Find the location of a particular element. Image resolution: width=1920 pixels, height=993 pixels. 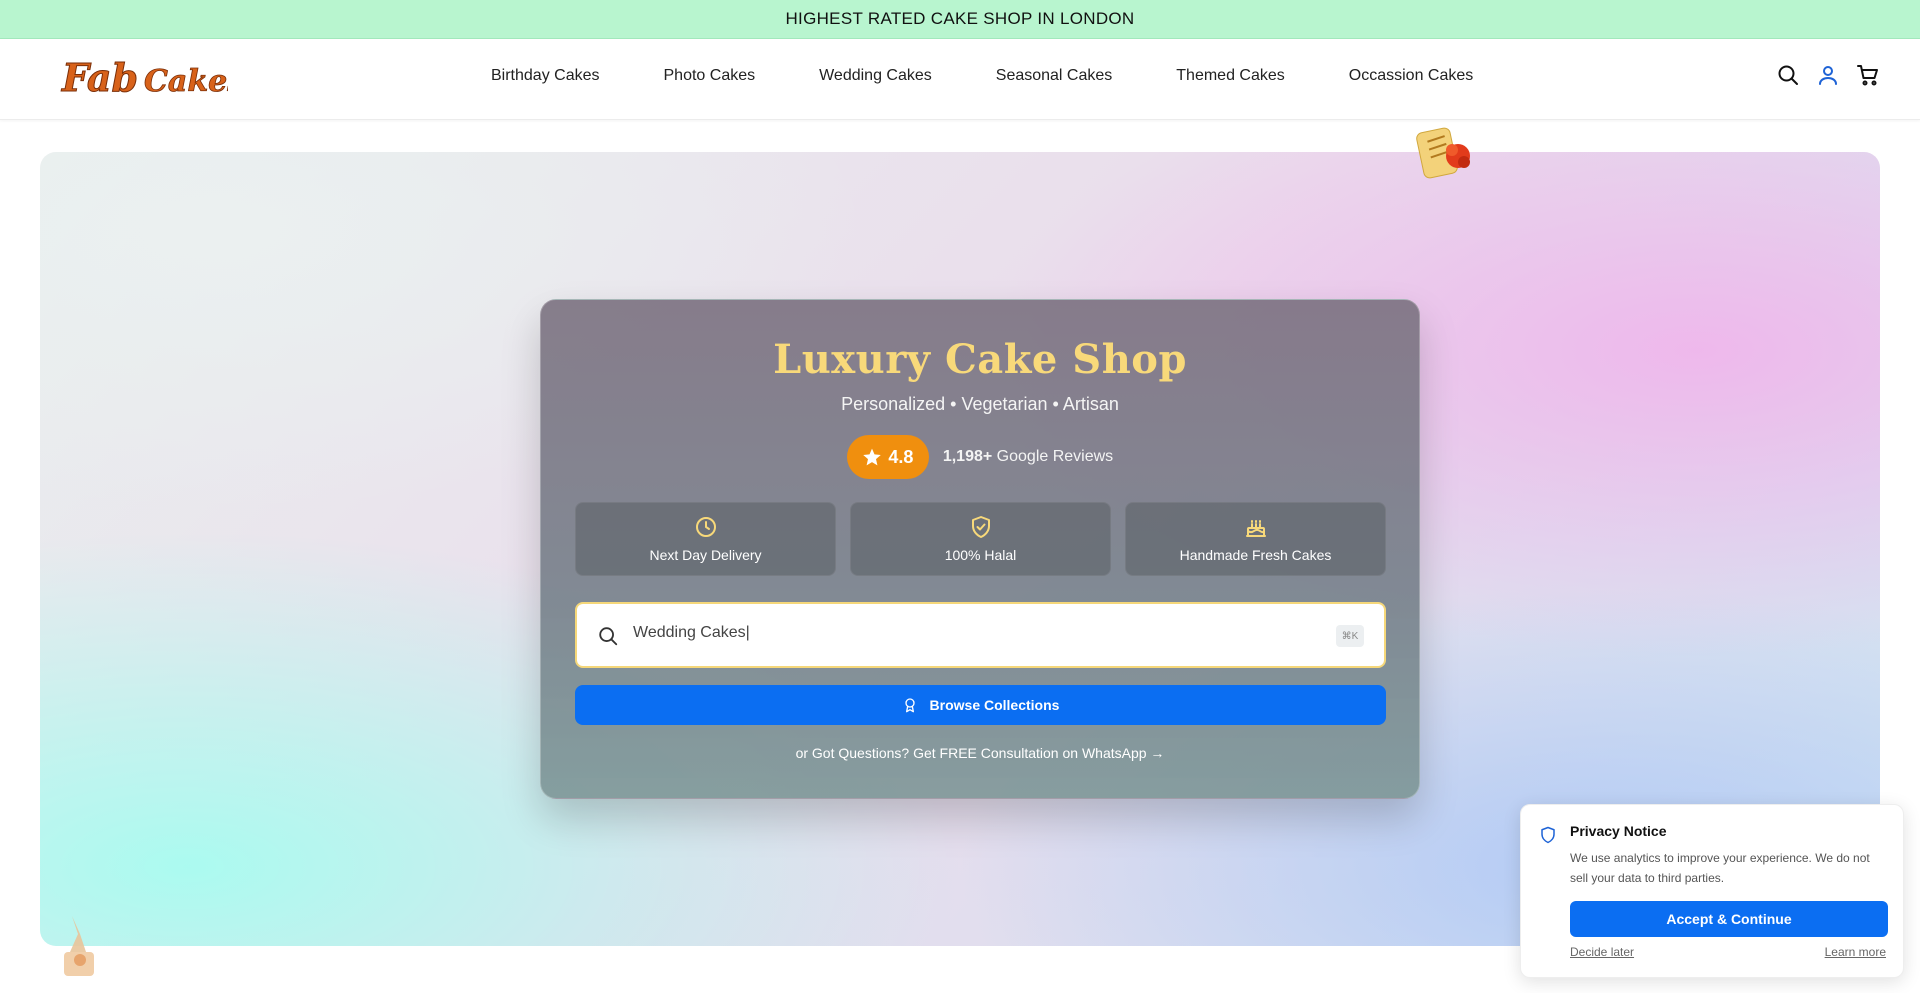

cake-icon is located at coordinates (1255, 528).